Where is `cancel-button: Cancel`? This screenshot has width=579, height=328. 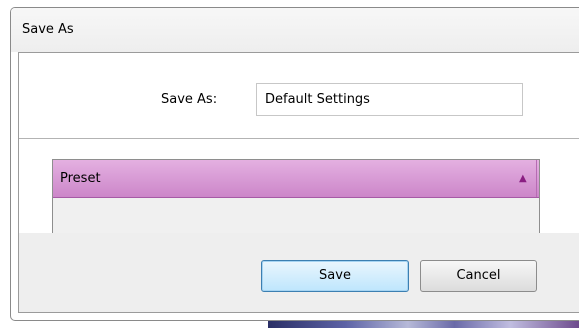 cancel-button: Cancel is located at coordinates (478, 276).